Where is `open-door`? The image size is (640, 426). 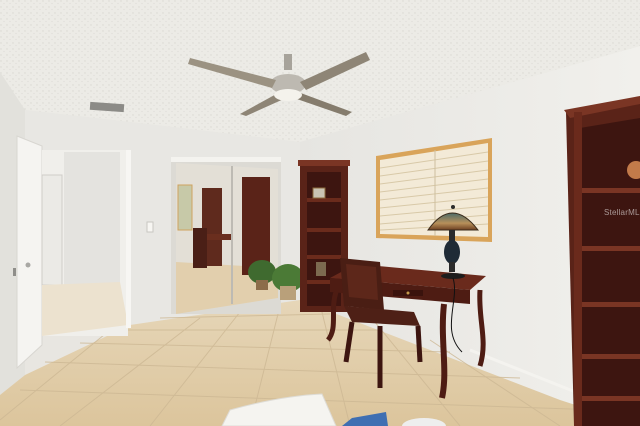
open-door is located at coordinates (29, 252).